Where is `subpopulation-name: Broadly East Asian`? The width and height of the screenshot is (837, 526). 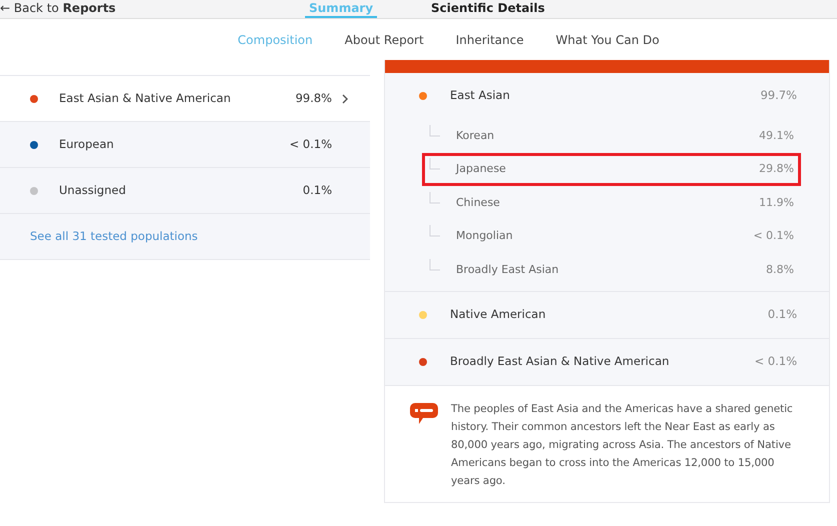
subpopulation-name: Broadly East Asian is located at coordinates (508, 270).